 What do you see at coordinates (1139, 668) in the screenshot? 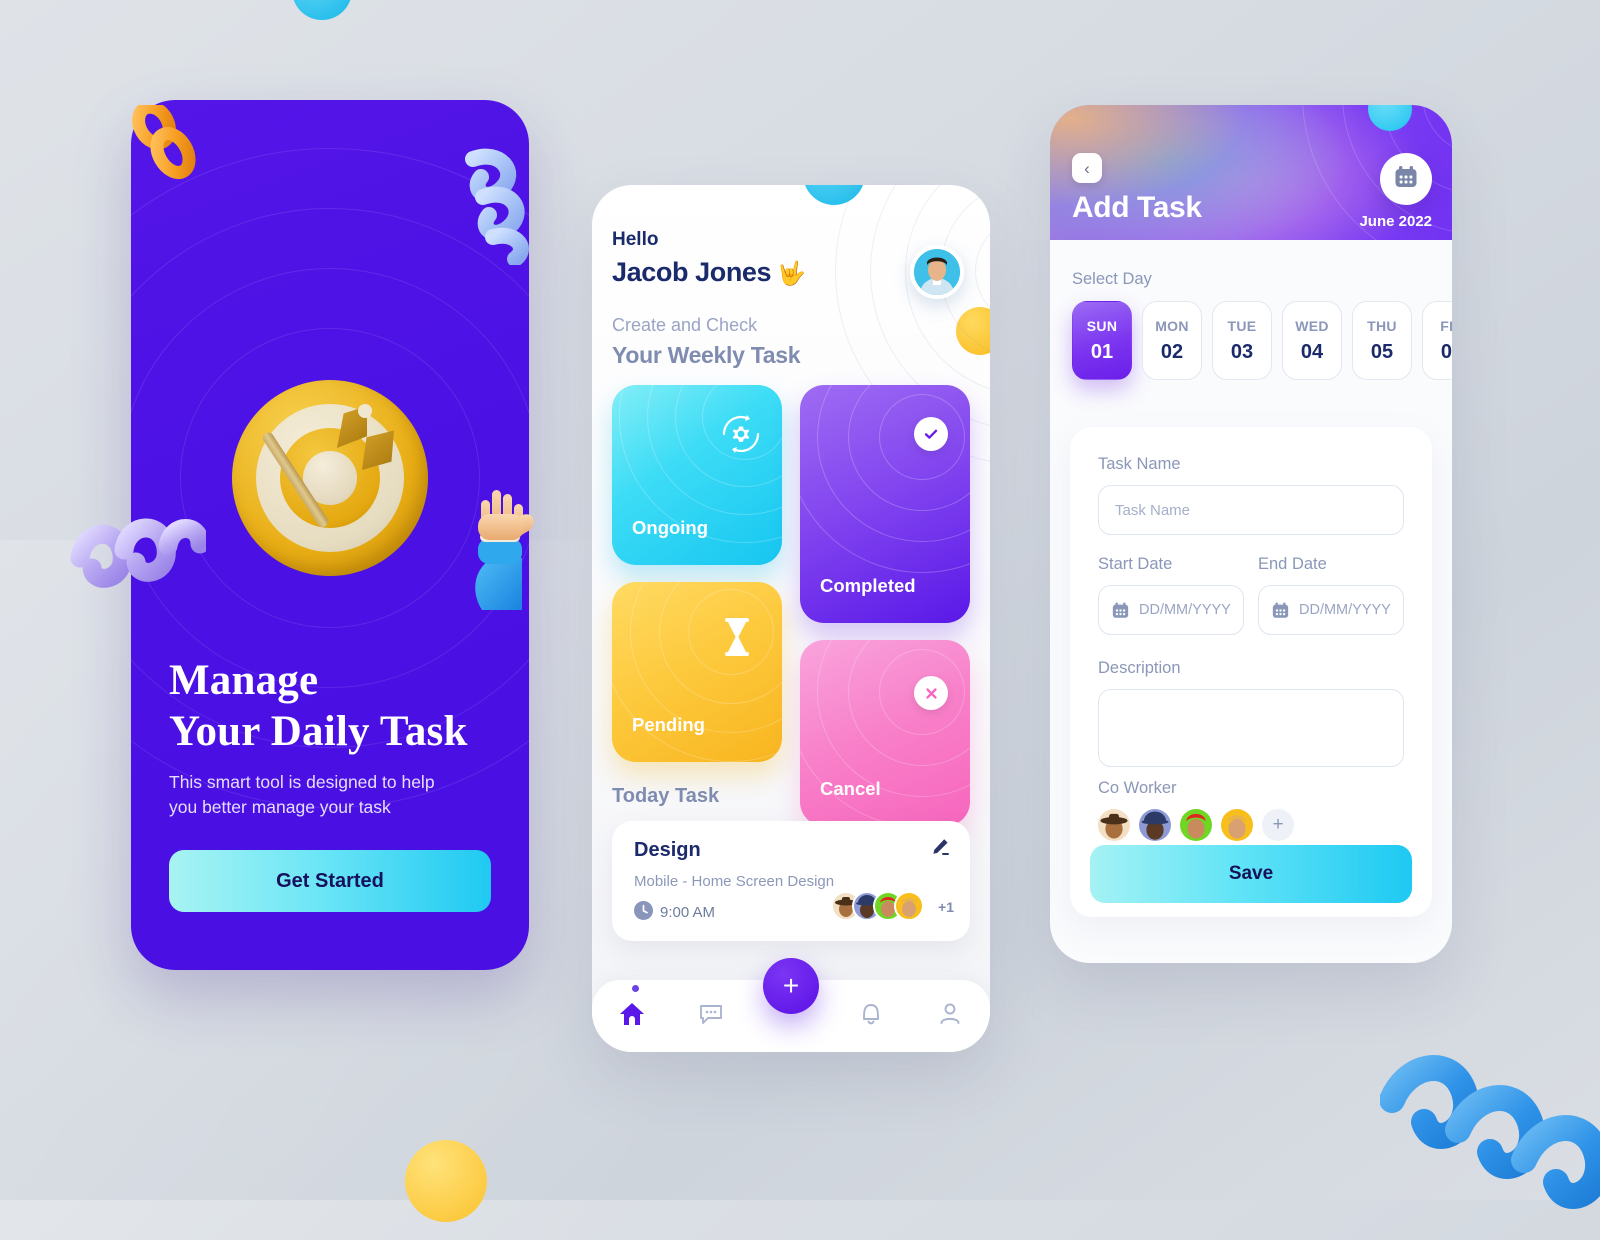
I see `description-label: Description` at bounding box center [1139, 668].